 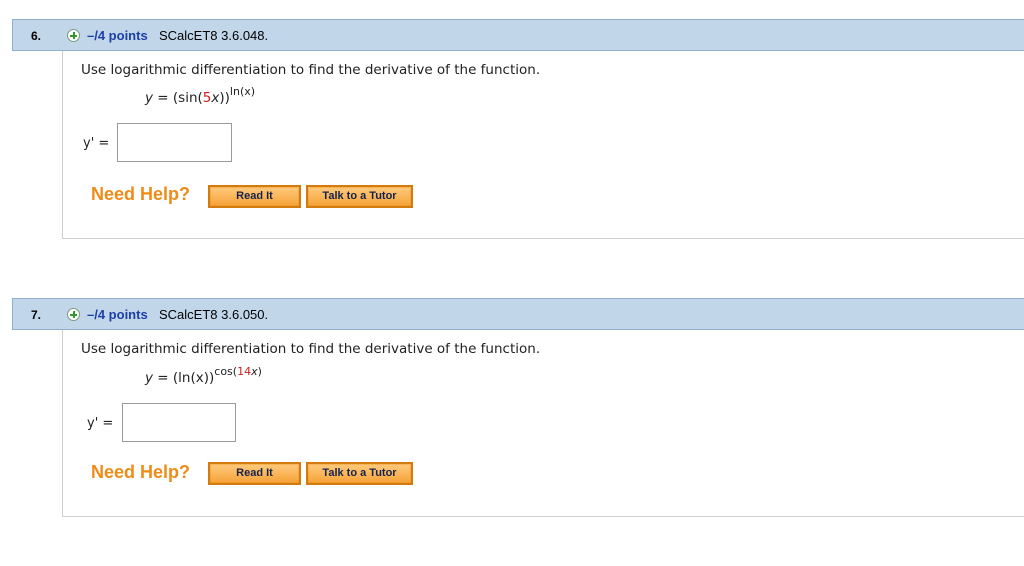 What do you see at coordinates (518, 314) in the screenshot?
I see `question-header: 7. –/4 points SCalcET8 3.6.050.` at bounding box center [518, 314].